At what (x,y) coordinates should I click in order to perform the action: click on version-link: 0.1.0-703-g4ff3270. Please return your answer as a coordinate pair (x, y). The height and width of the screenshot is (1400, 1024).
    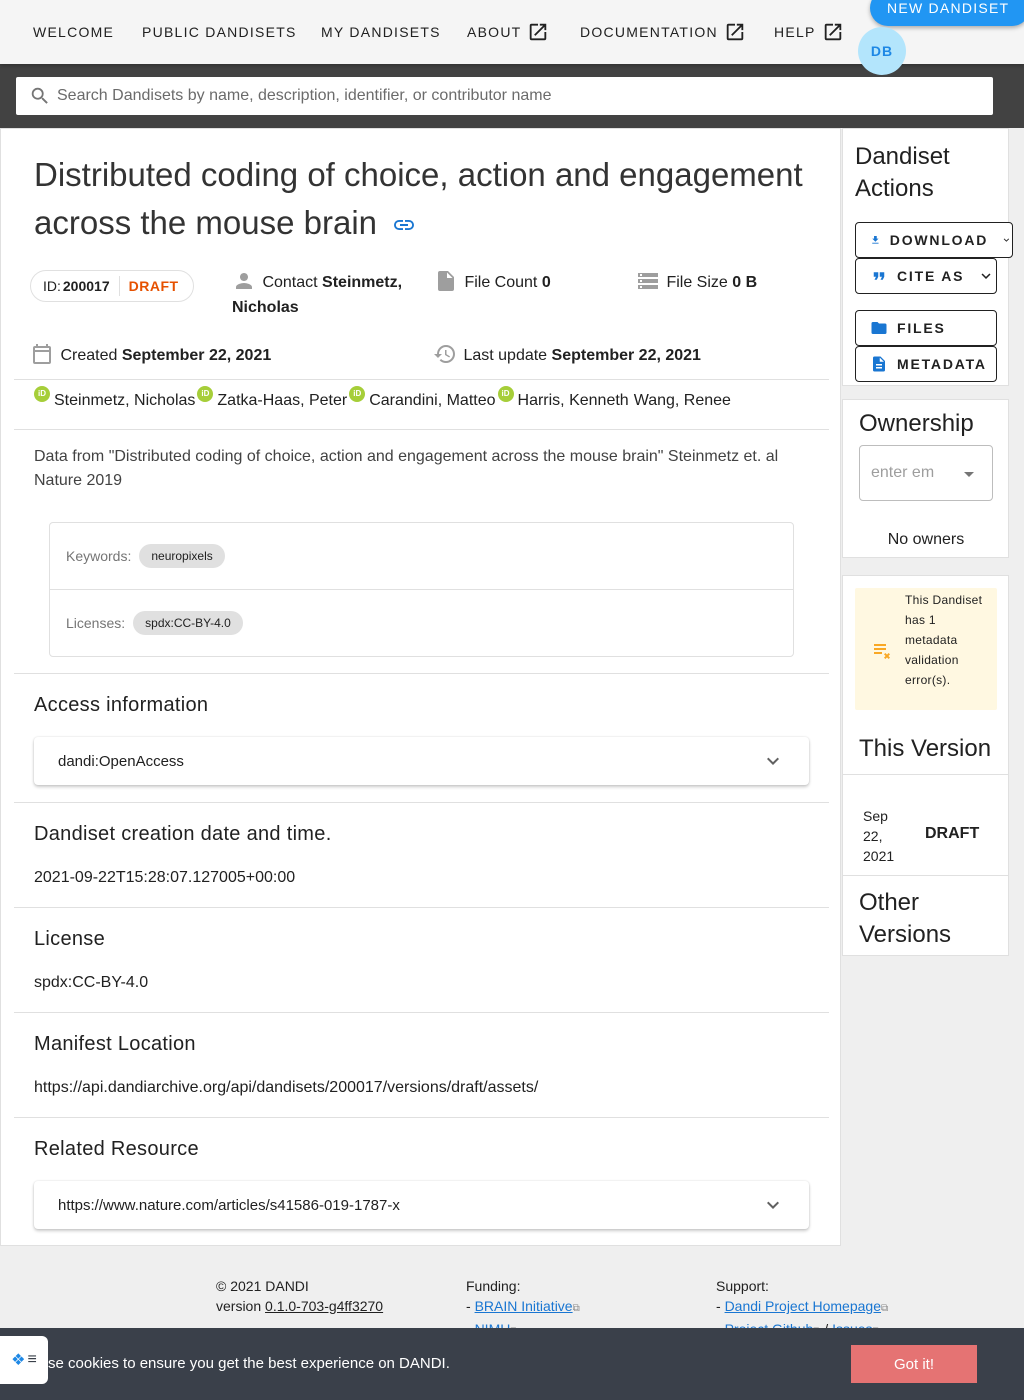
    Looking at the image, I should click on (324, 1306).